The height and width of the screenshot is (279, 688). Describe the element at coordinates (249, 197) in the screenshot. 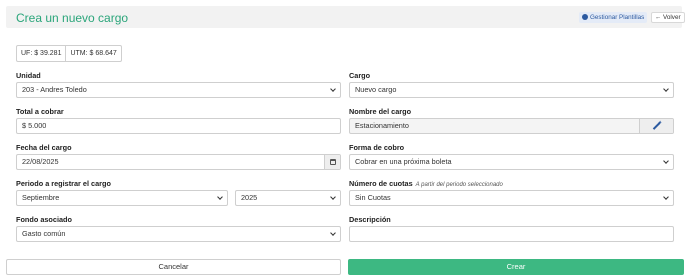

I see `periodo-year-value: 2025` at that location.